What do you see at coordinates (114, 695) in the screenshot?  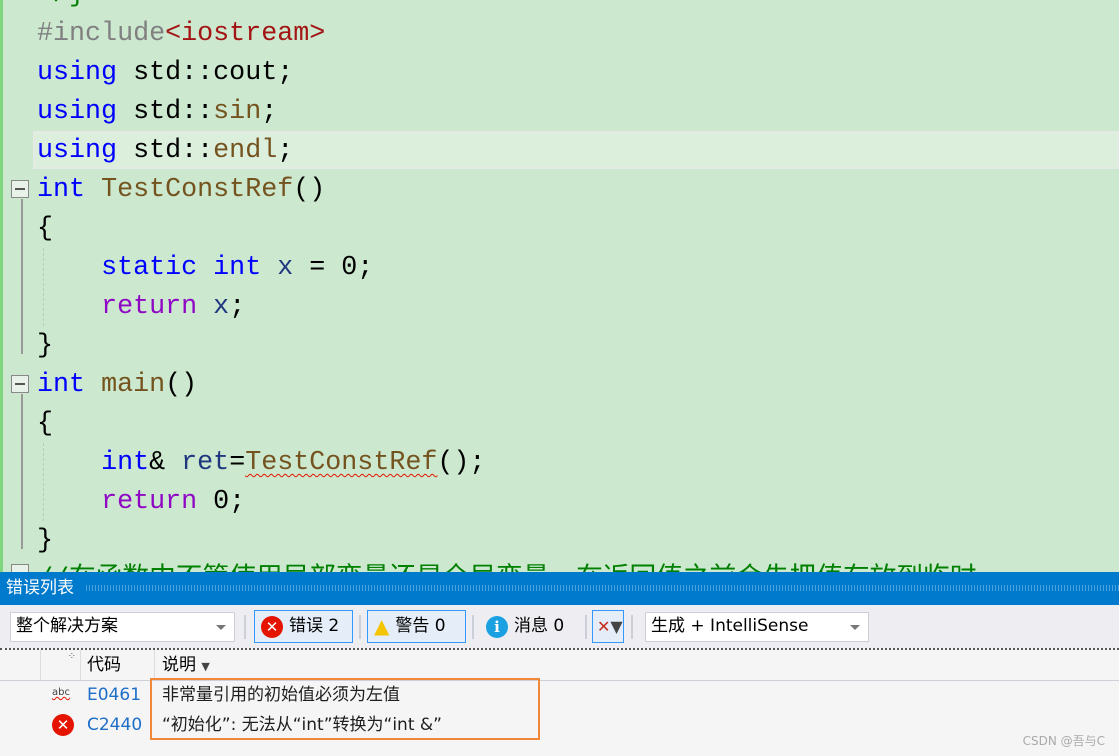 I see `error-code: E0461` at bounding box center [114, 695].